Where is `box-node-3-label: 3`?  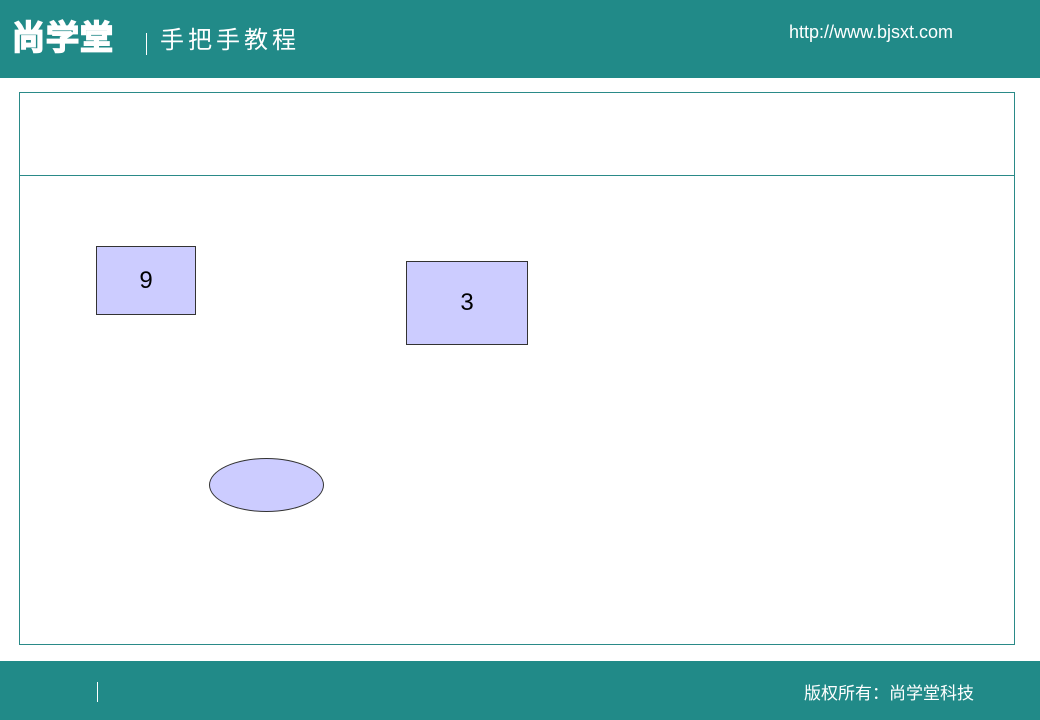
box-node-3-label: 3 is located at coordinates (467, 302).